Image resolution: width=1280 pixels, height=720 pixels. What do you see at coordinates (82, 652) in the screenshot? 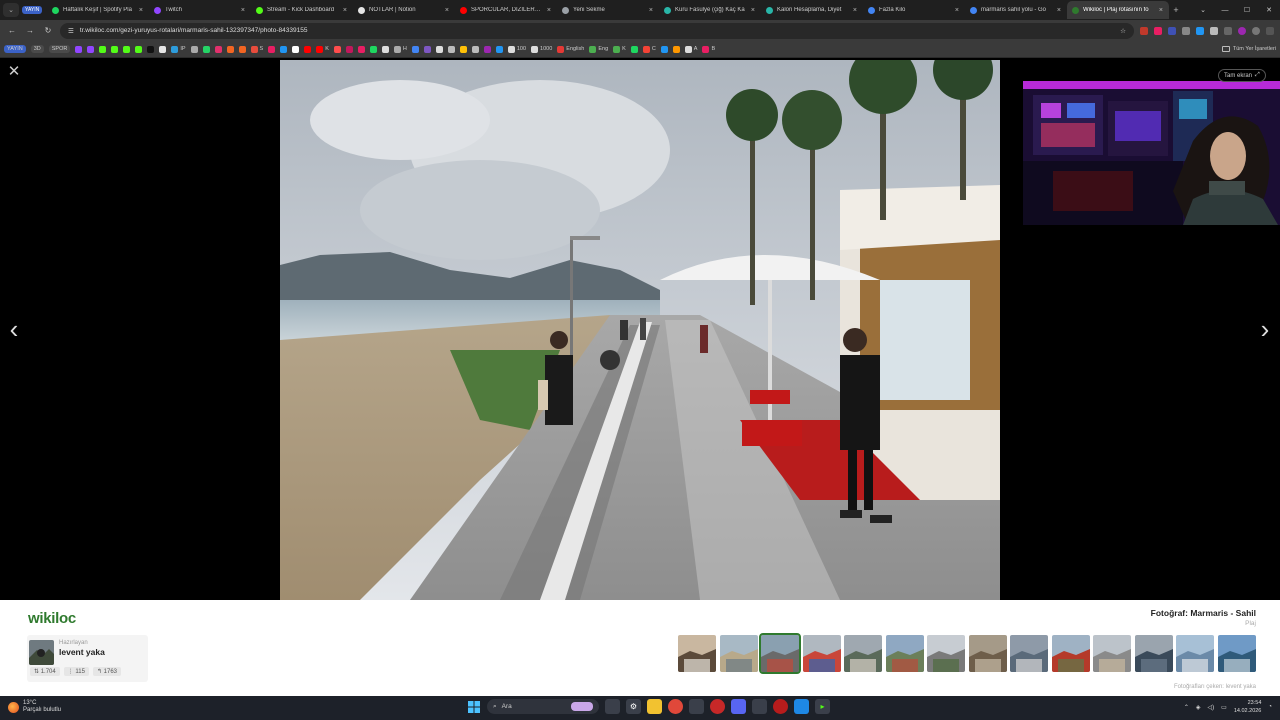
I see `author-name: levent yaka` at bounding box center [82, 652].